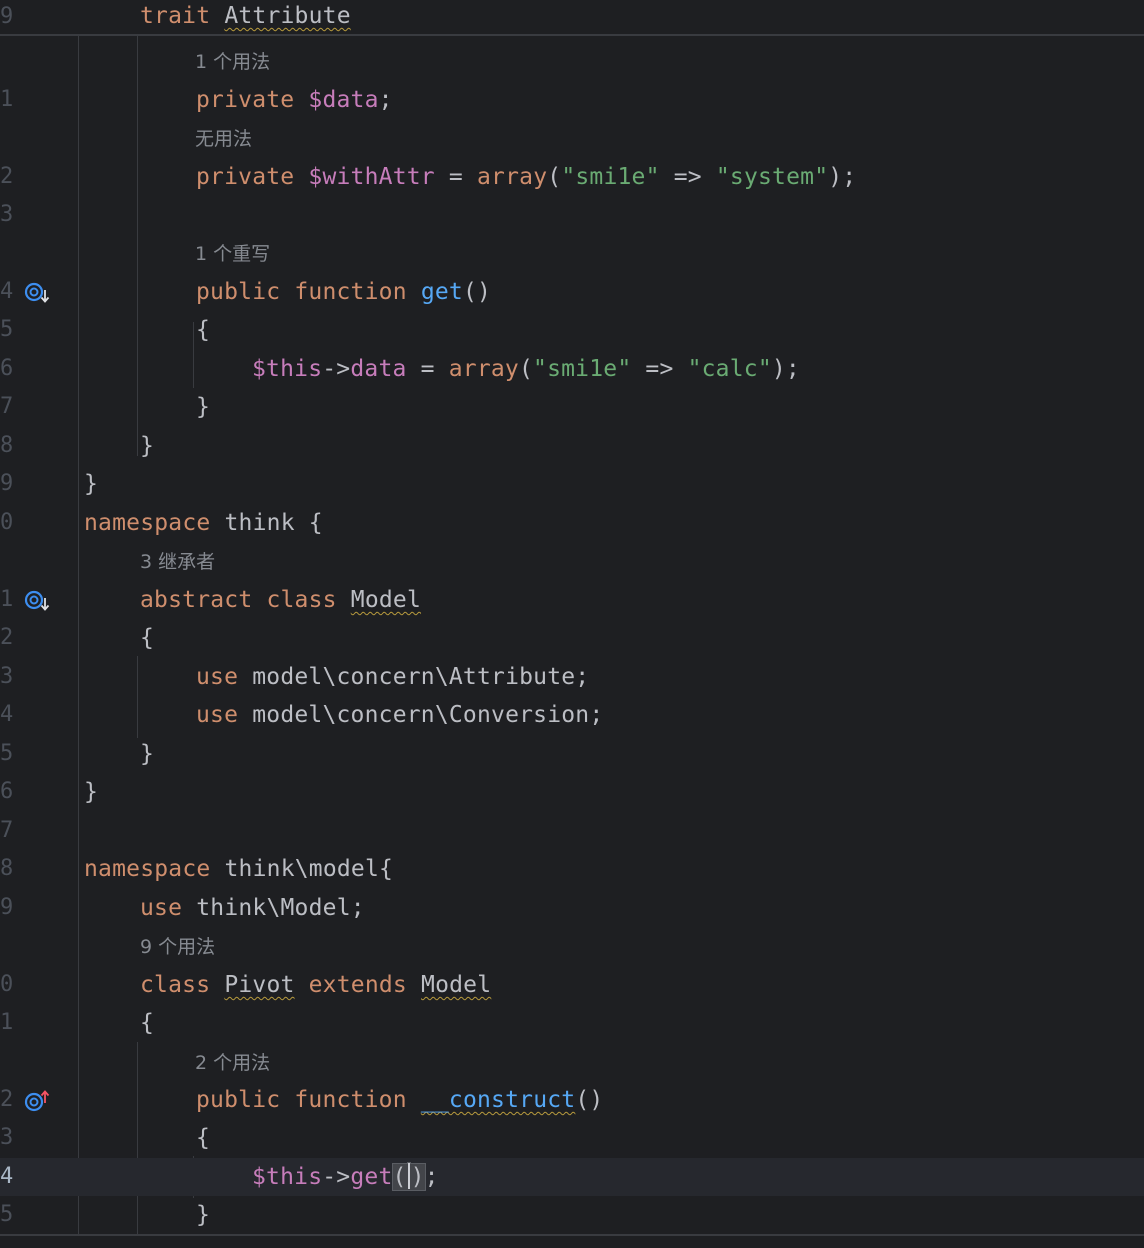 This screenshot has height=1248, width=1144. What do you see at coordinates (177, 947) in the screenshot?
I see `usage-hint: 9 个用法` at bounding box center [177, 947].